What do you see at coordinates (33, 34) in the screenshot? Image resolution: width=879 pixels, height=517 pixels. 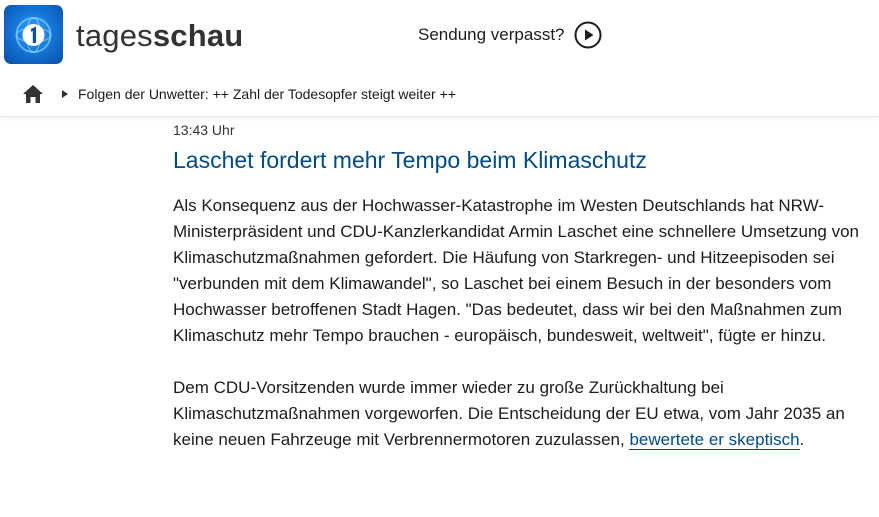 I see `ard-one-logo-icon` at bounding box center [33, 34].